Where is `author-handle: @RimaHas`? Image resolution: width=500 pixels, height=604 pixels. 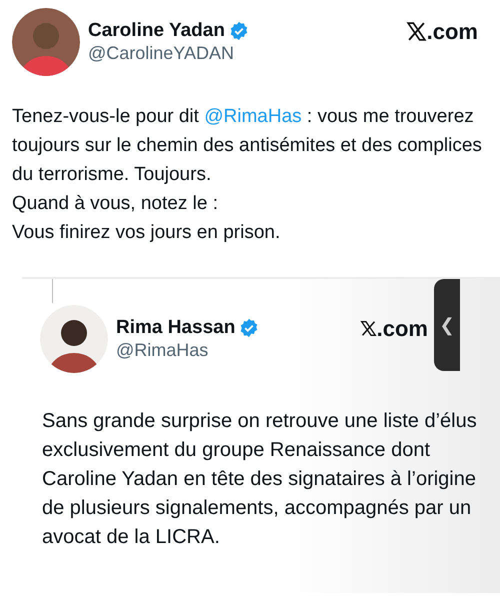
author-handle: @RimaHas is located at coordinates (238, 351).